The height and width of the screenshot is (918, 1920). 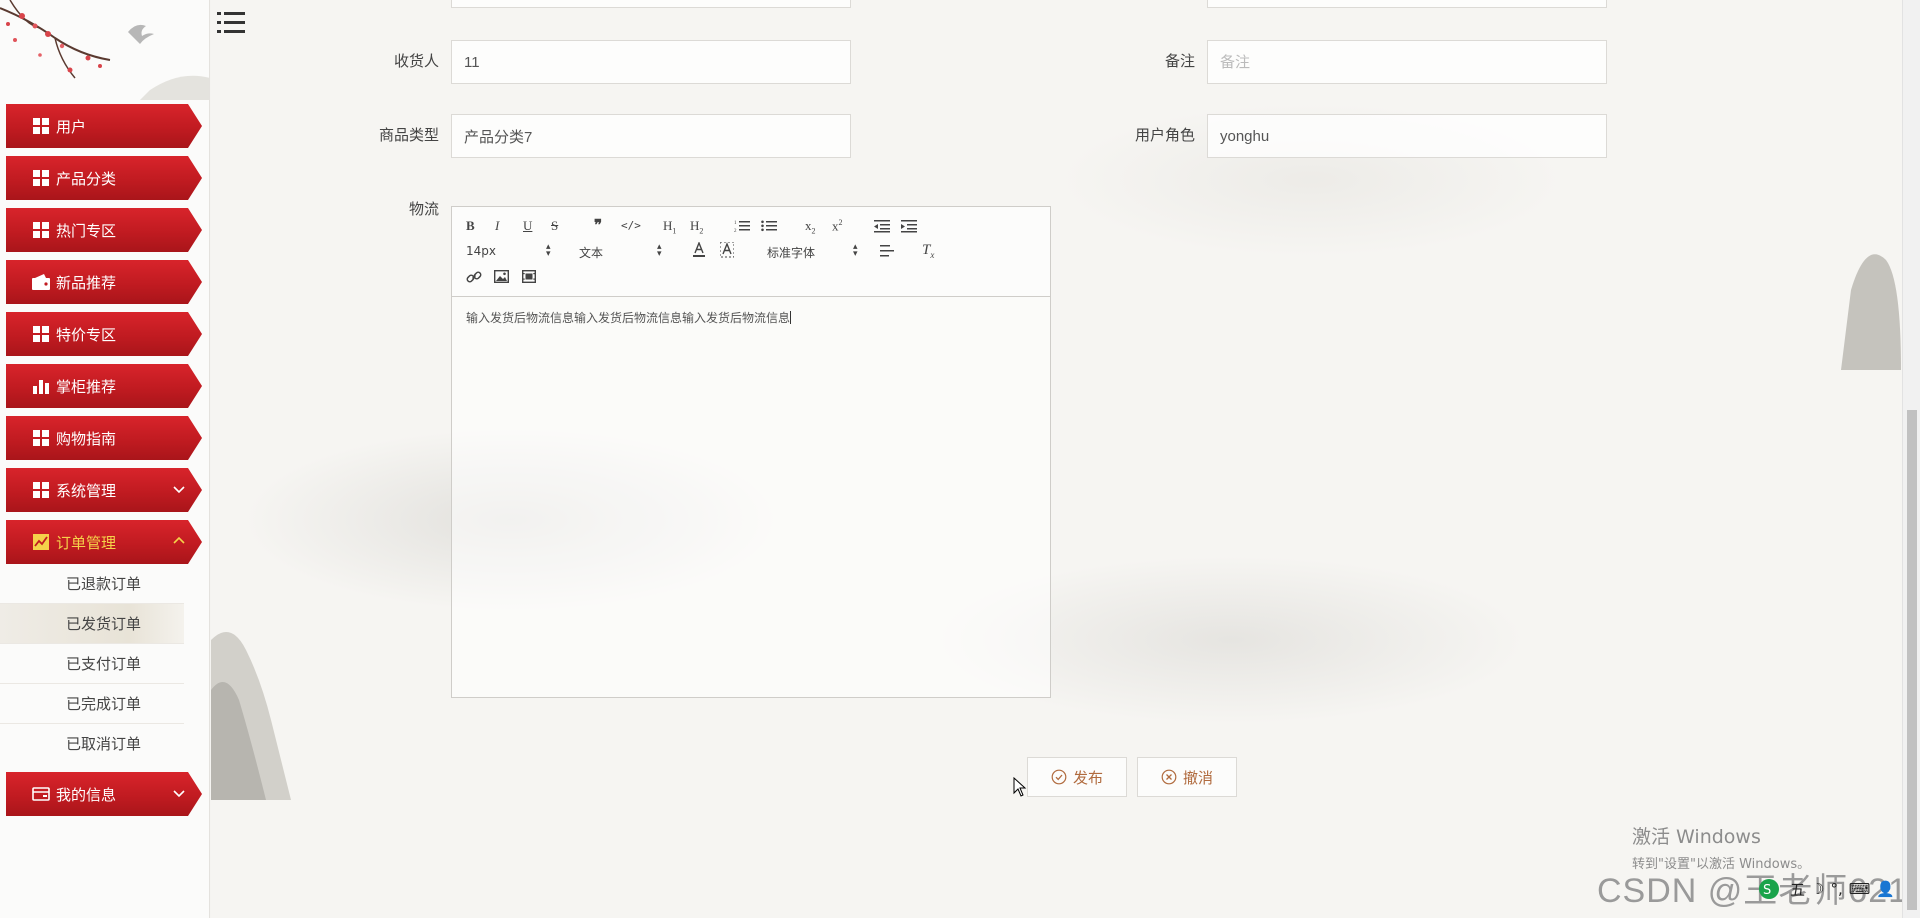 I want to click on page-scrollbar, so click(x=1911, y=459).